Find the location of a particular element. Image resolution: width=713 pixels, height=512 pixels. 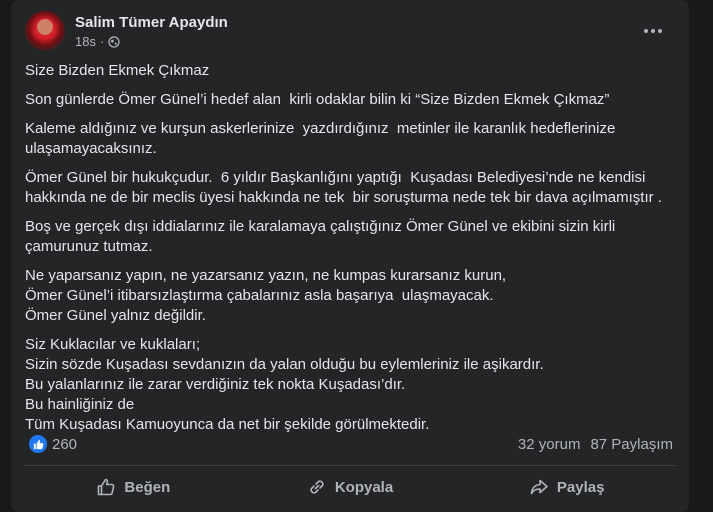

share-count: 87 Paylaşım is located at coordinates (631, 444).